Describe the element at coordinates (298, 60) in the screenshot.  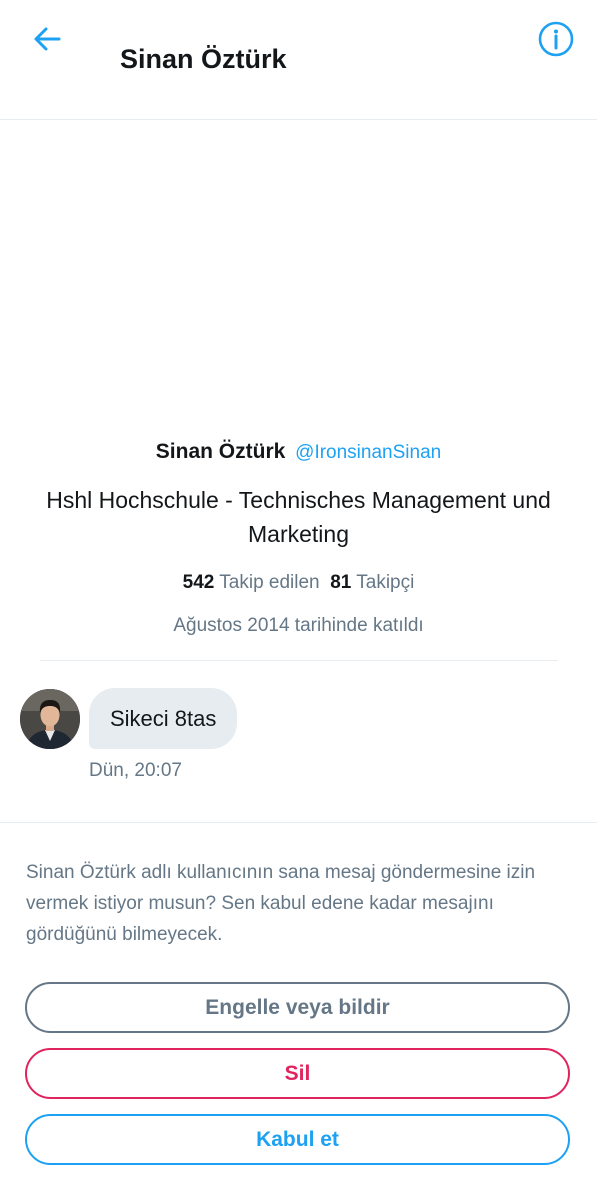
I see `top-bar: Sinan Öztürk` at that location.